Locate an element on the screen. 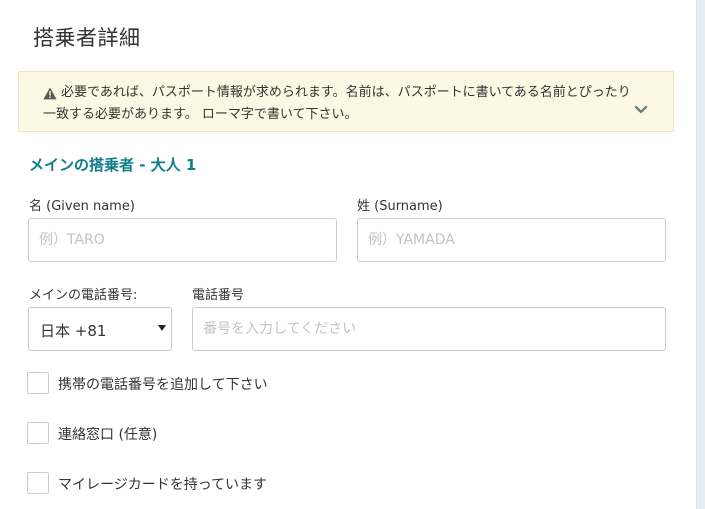 This screenshot has height=509, width=705. scrollbar-track is located at coordinates (700, 254).